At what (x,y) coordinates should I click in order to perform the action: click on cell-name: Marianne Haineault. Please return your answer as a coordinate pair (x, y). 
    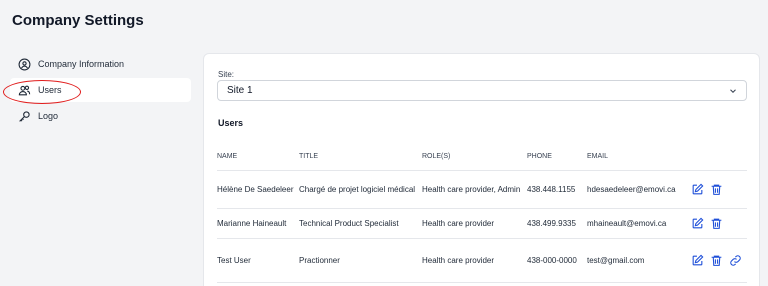
    Looking at the image, I should click on (258, 223).